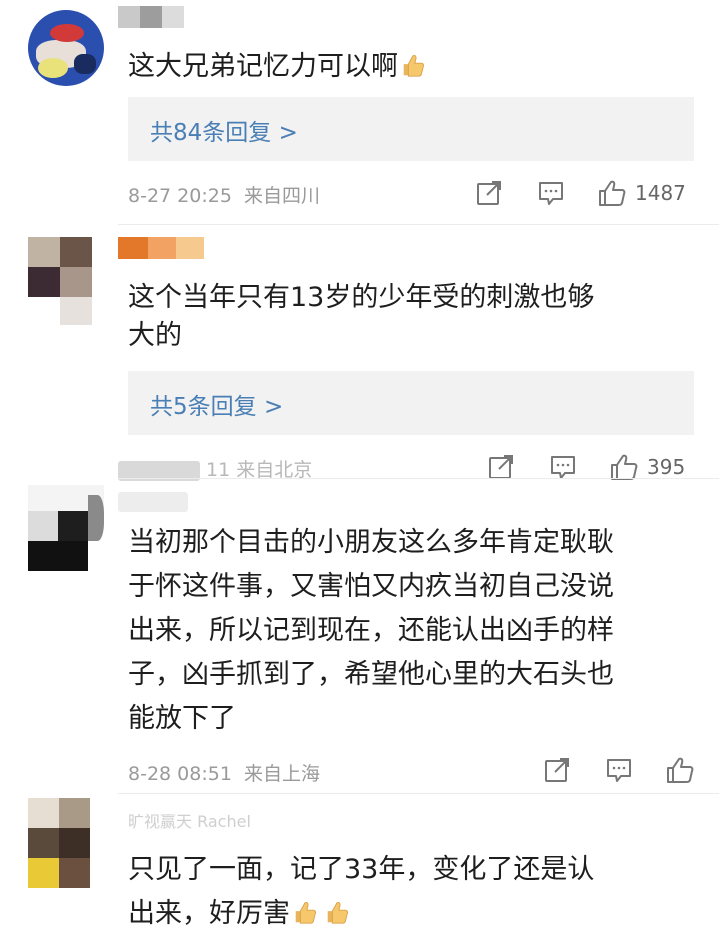 The image size is (719, 948). I want to click on username-partial: 旷视赢天 Rachel, so click(189, 822).